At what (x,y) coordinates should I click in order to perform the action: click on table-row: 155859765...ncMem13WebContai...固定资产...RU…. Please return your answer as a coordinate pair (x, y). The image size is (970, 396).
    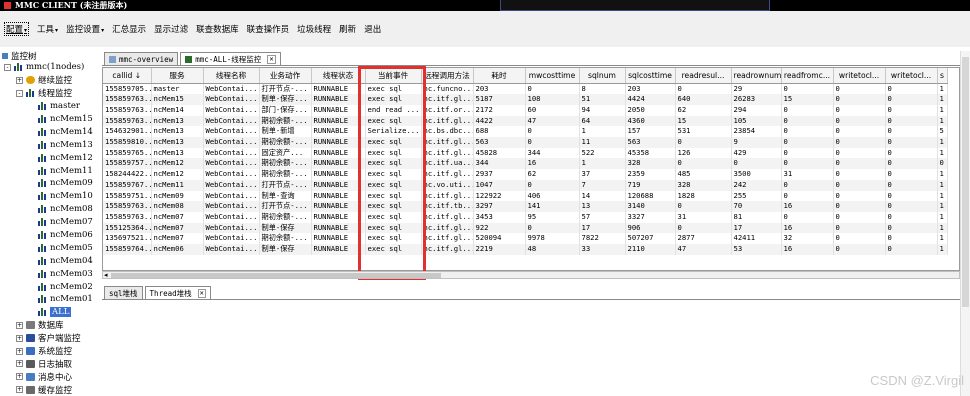
    Looking at the image, I should click on (525, 153).